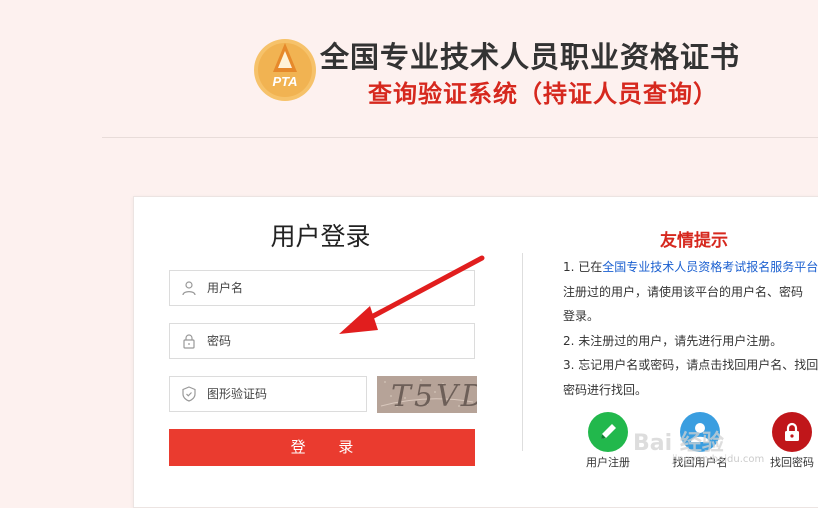 This screenshot has width=818, height=508. Describe the element at coordinates (284, 81) in the screenshot. I see `svg-text: PTA` at that location.